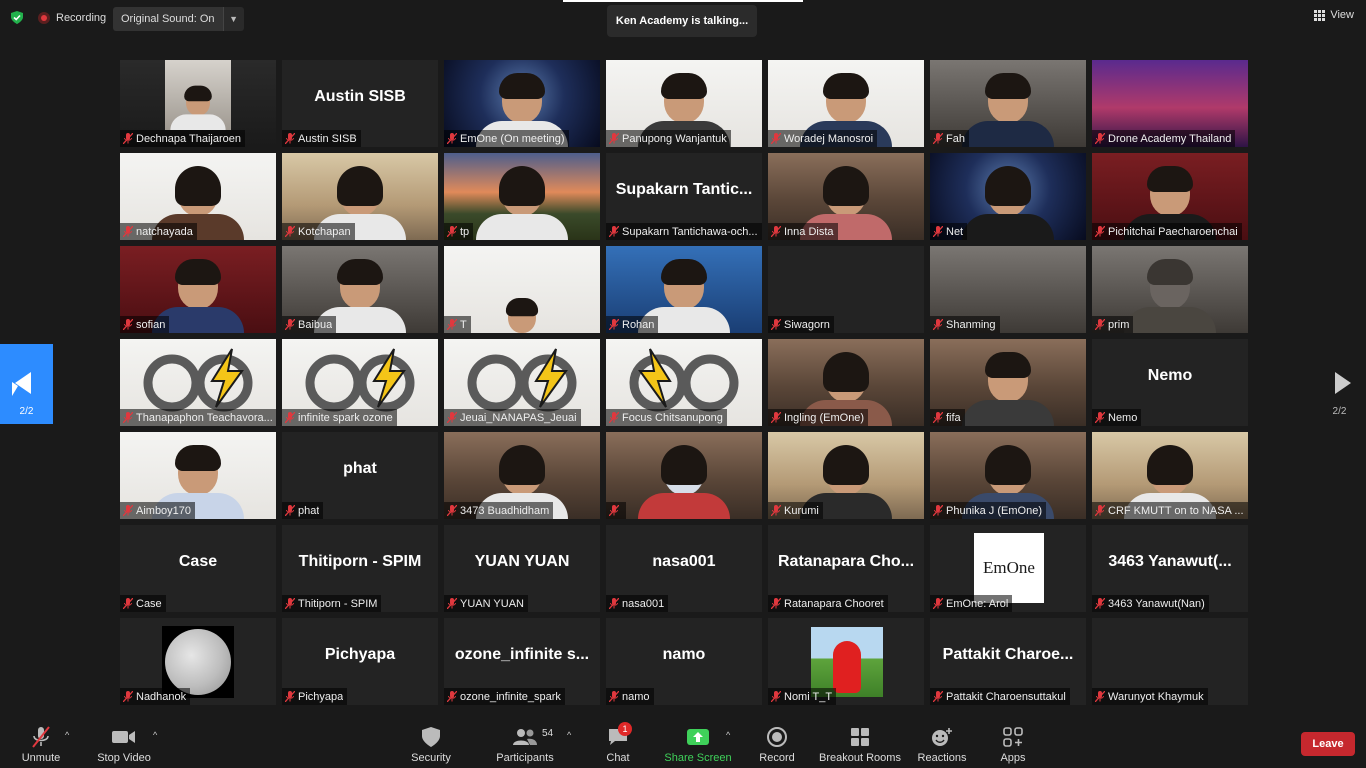 The image size is (1366, 768). Describe the element at coordinates (1008, 103) in the screenshot. I see `participant-tile: Fah` at that location.